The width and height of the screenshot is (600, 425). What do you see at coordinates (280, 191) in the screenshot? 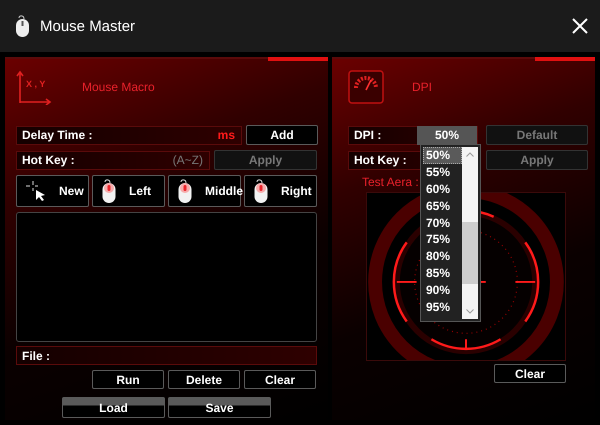
I see `mouse-button: Right` at bounding box center [280, 191].